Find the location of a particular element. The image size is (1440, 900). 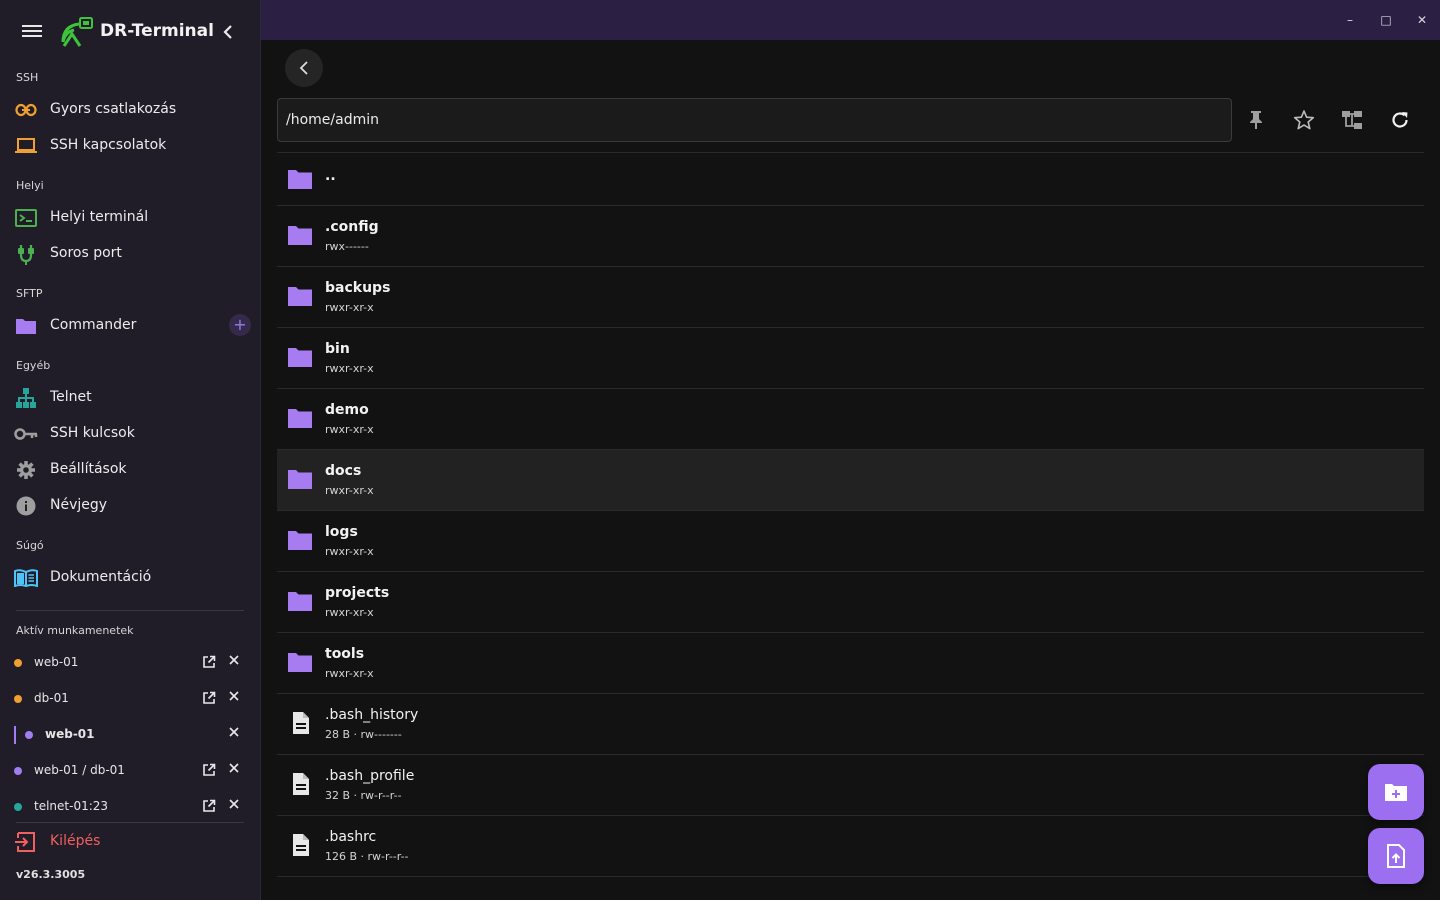

list-item: backups rwxr-xr-x is located at coordinates (850, 297).